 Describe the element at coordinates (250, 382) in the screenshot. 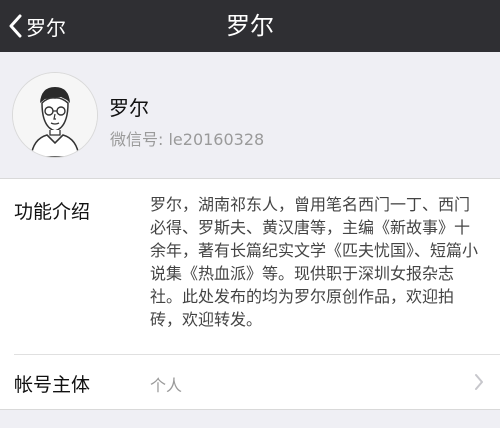

I see `account-owner-row: 帐号主体 个人` at that location.